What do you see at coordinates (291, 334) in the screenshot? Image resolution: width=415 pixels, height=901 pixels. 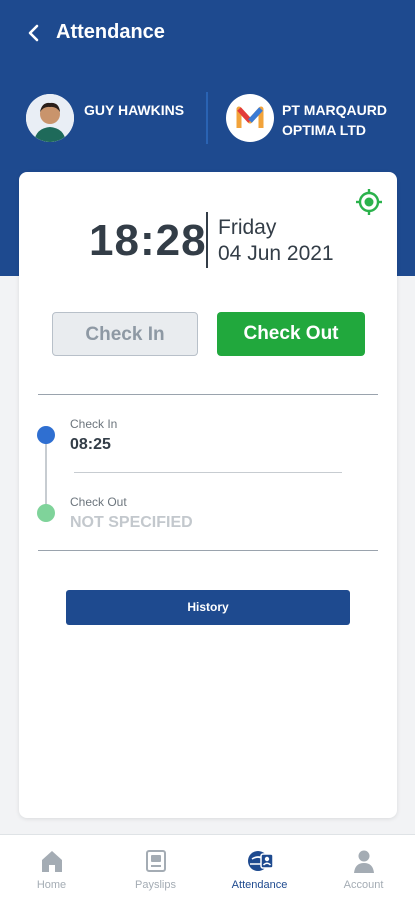 I see `check-out-button: Check Out` at bounding box center [291, 334].